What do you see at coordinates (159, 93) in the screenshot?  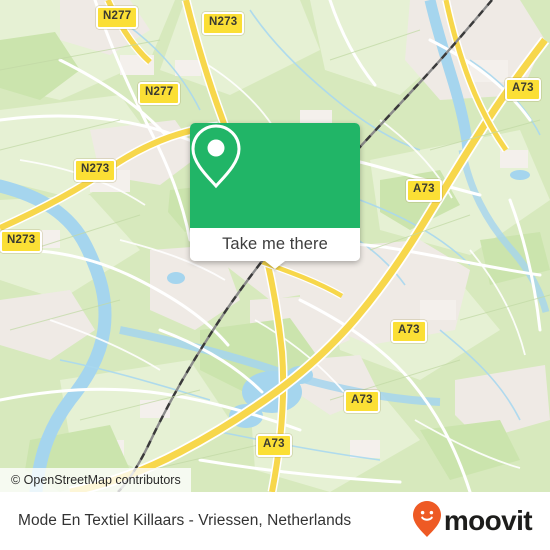 I see `road-shield-n277-2: N277` at bounding box center [159, 93].